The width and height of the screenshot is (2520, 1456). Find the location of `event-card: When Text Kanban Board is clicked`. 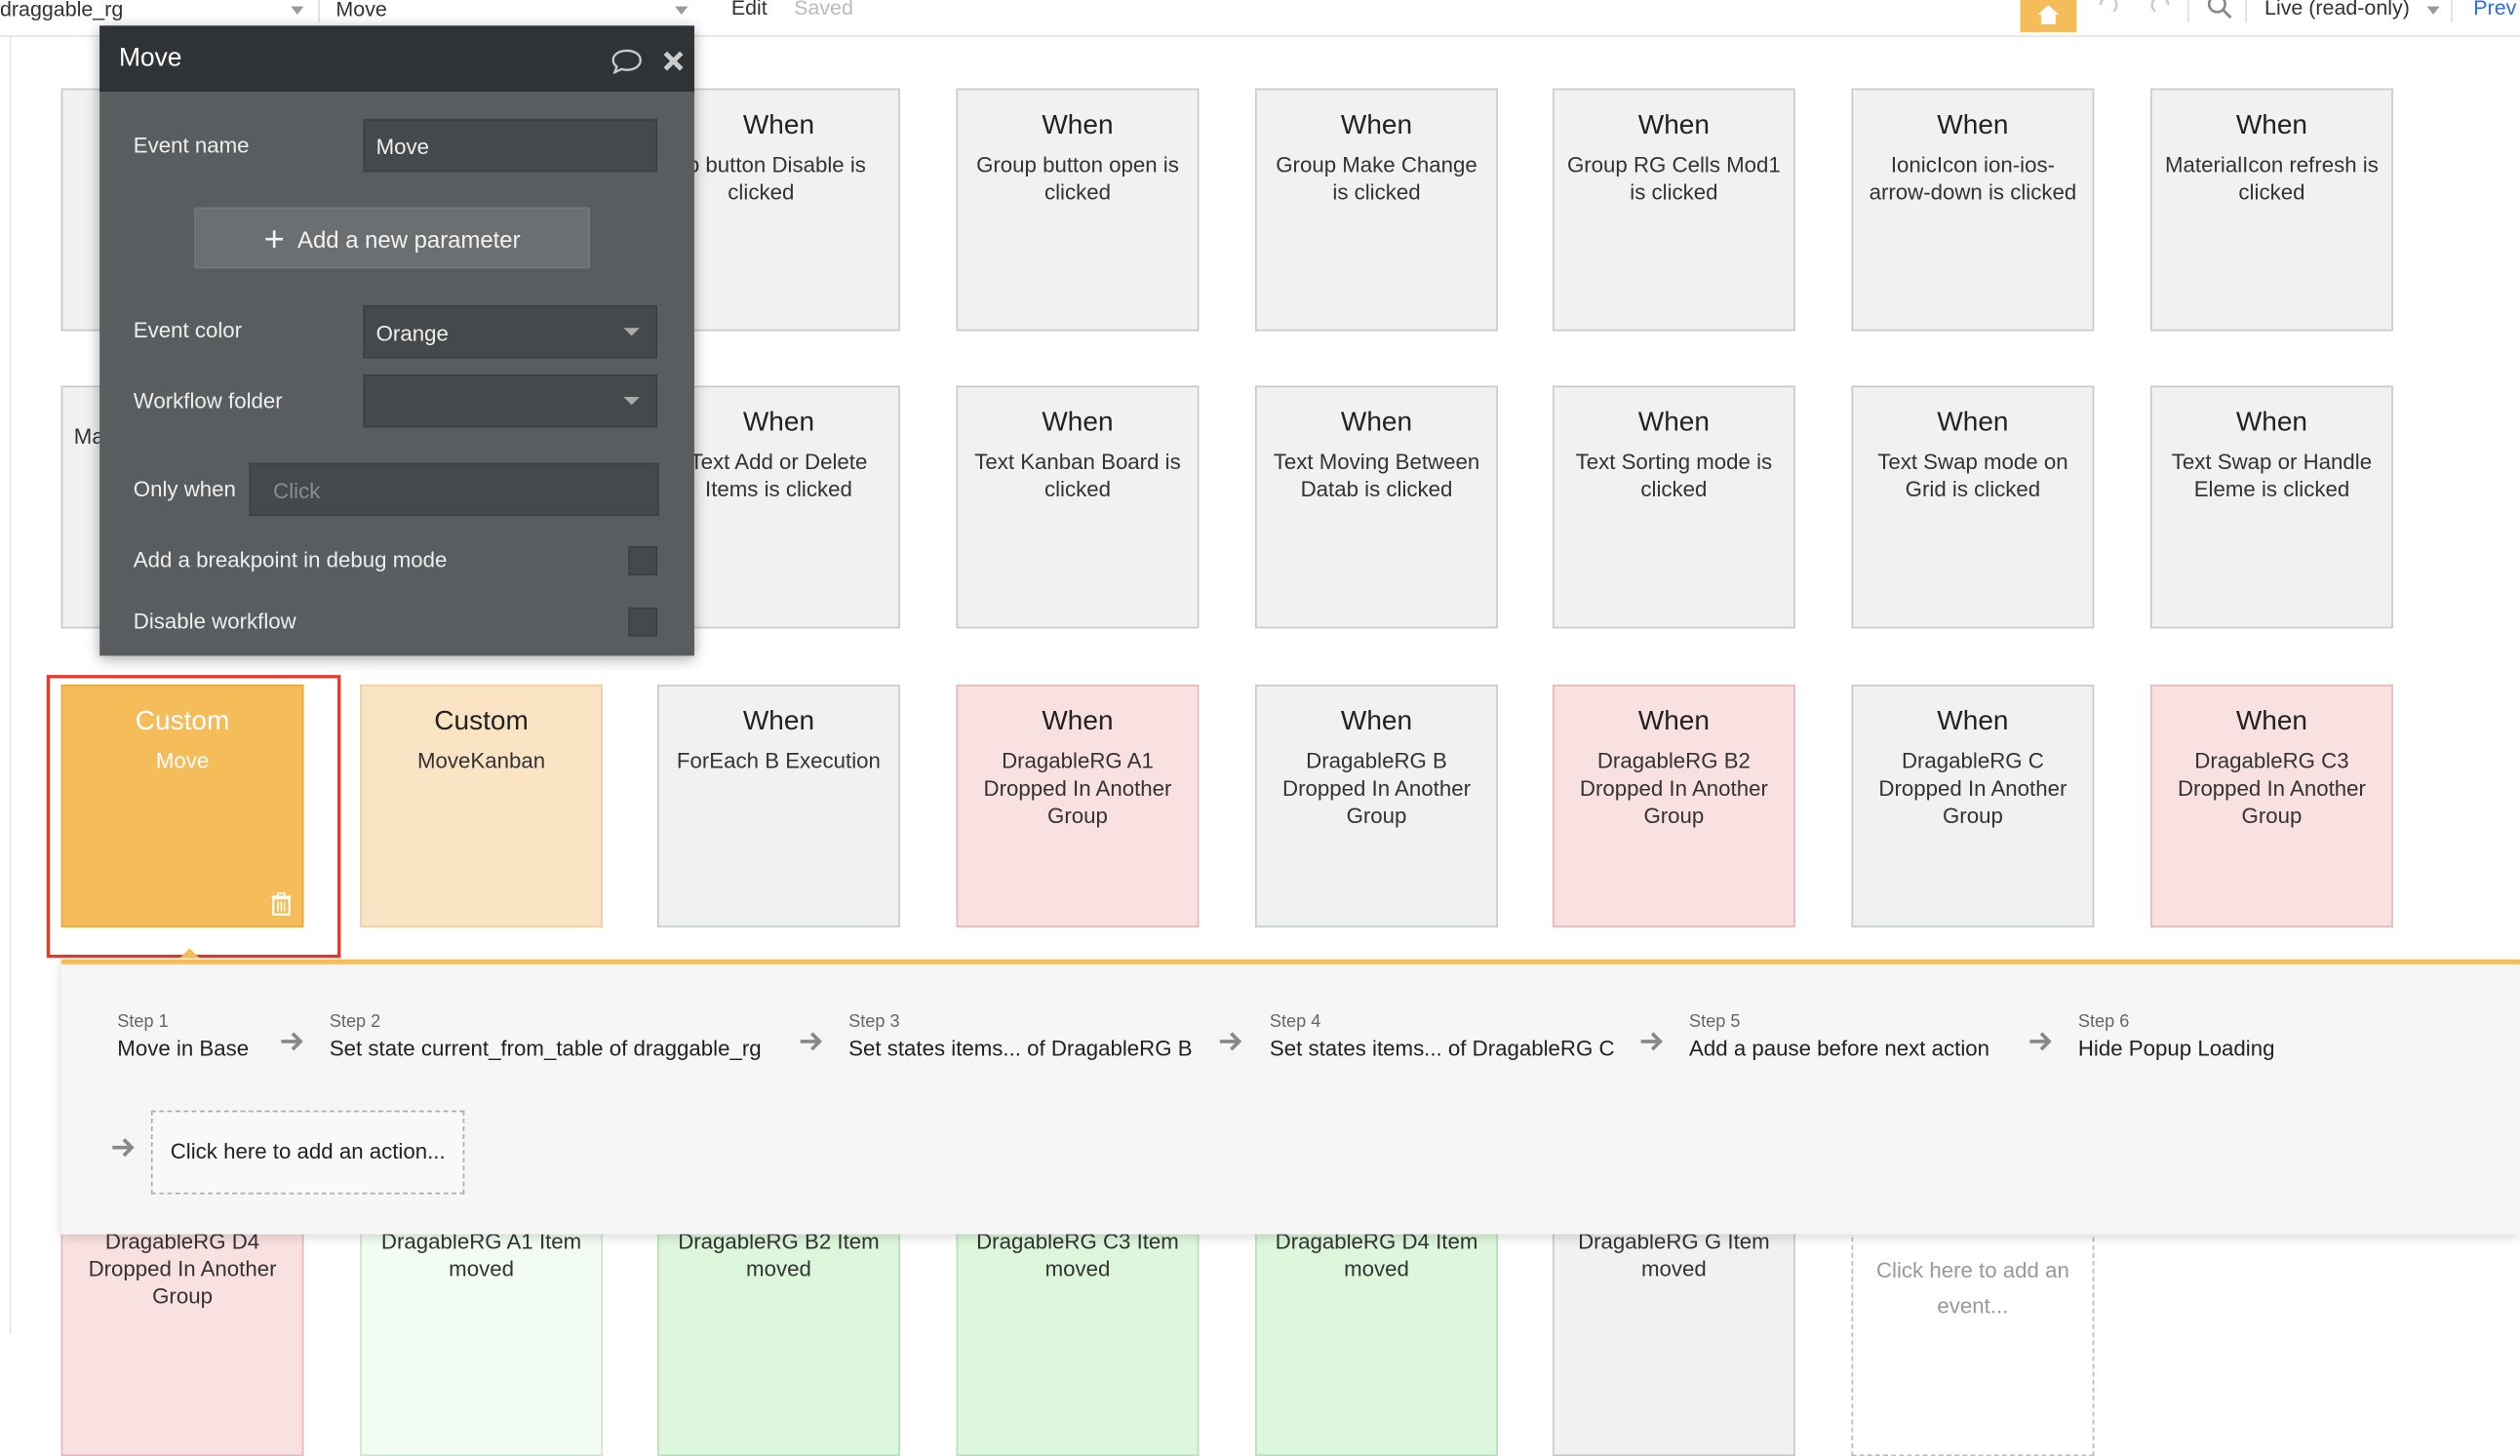

event-card: When Text Kanban Board is clicked is located at coordinates (1078, 507).